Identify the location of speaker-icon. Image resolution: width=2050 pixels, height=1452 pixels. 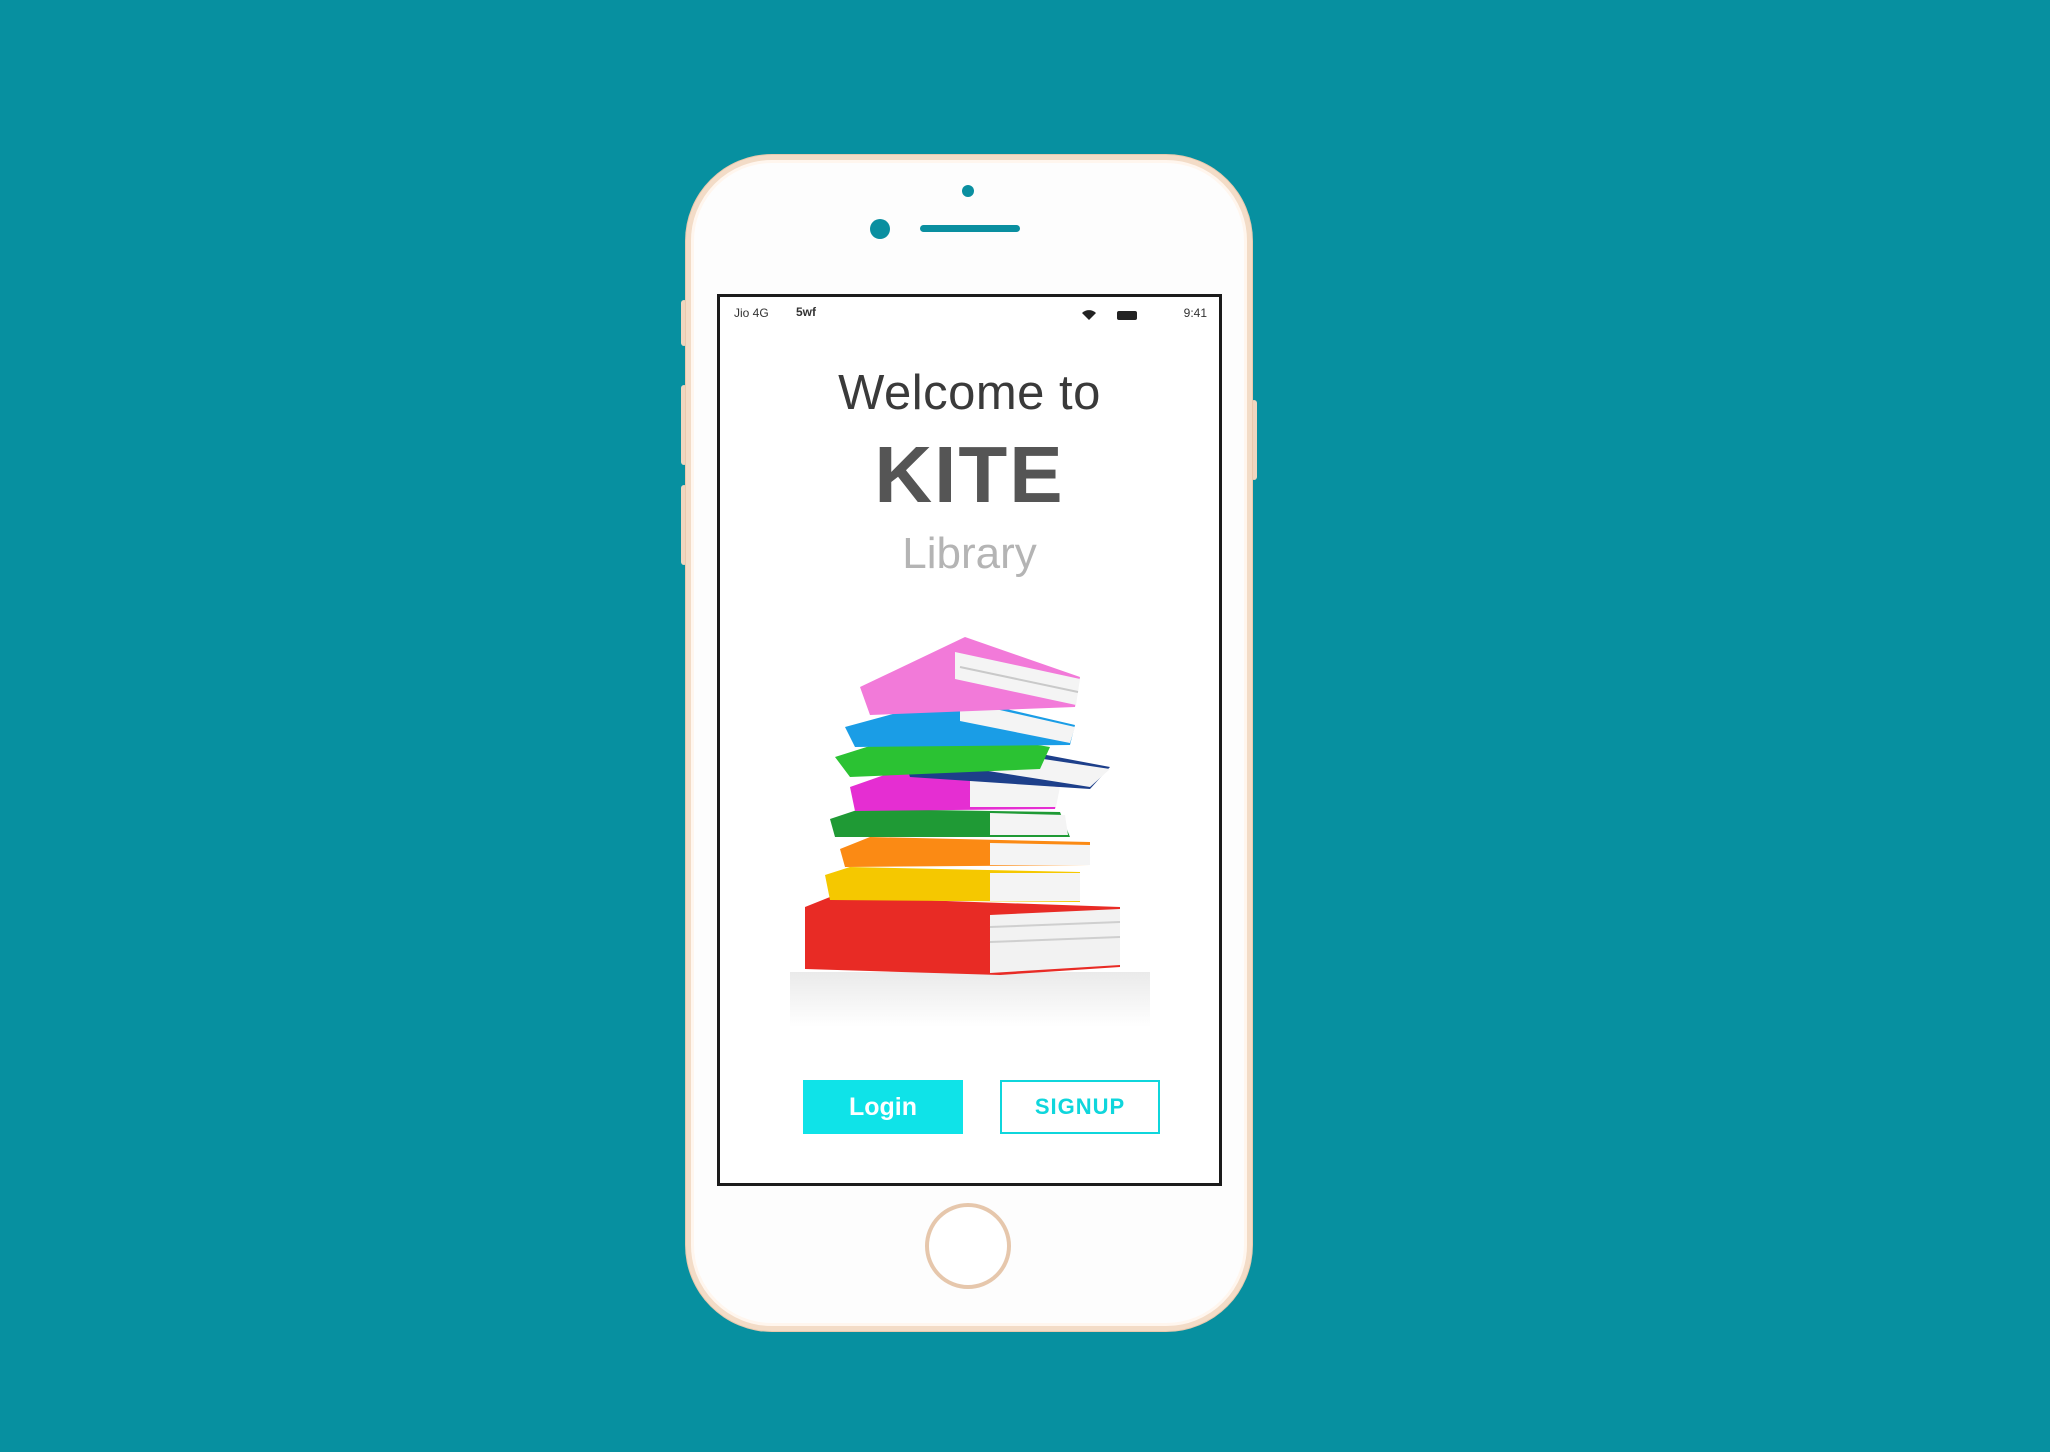
(970, 228).